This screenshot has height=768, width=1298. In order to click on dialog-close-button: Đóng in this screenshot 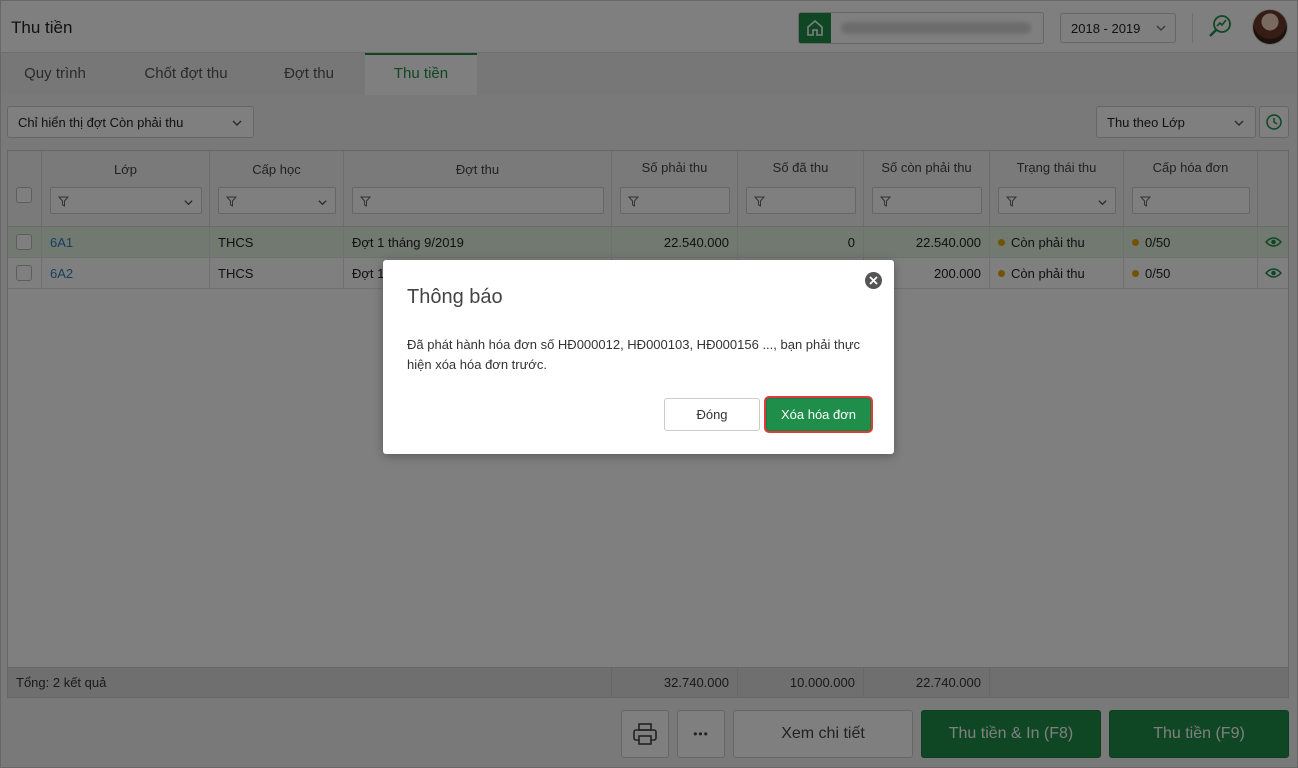, I will do `click(712, 414)`.